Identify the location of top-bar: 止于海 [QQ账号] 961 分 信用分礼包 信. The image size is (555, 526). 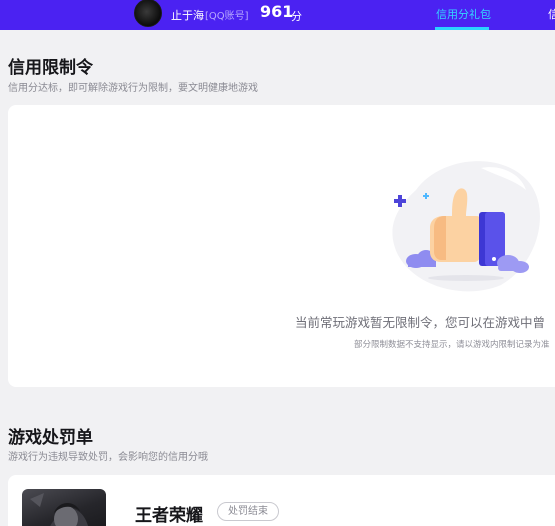
(277, 15).